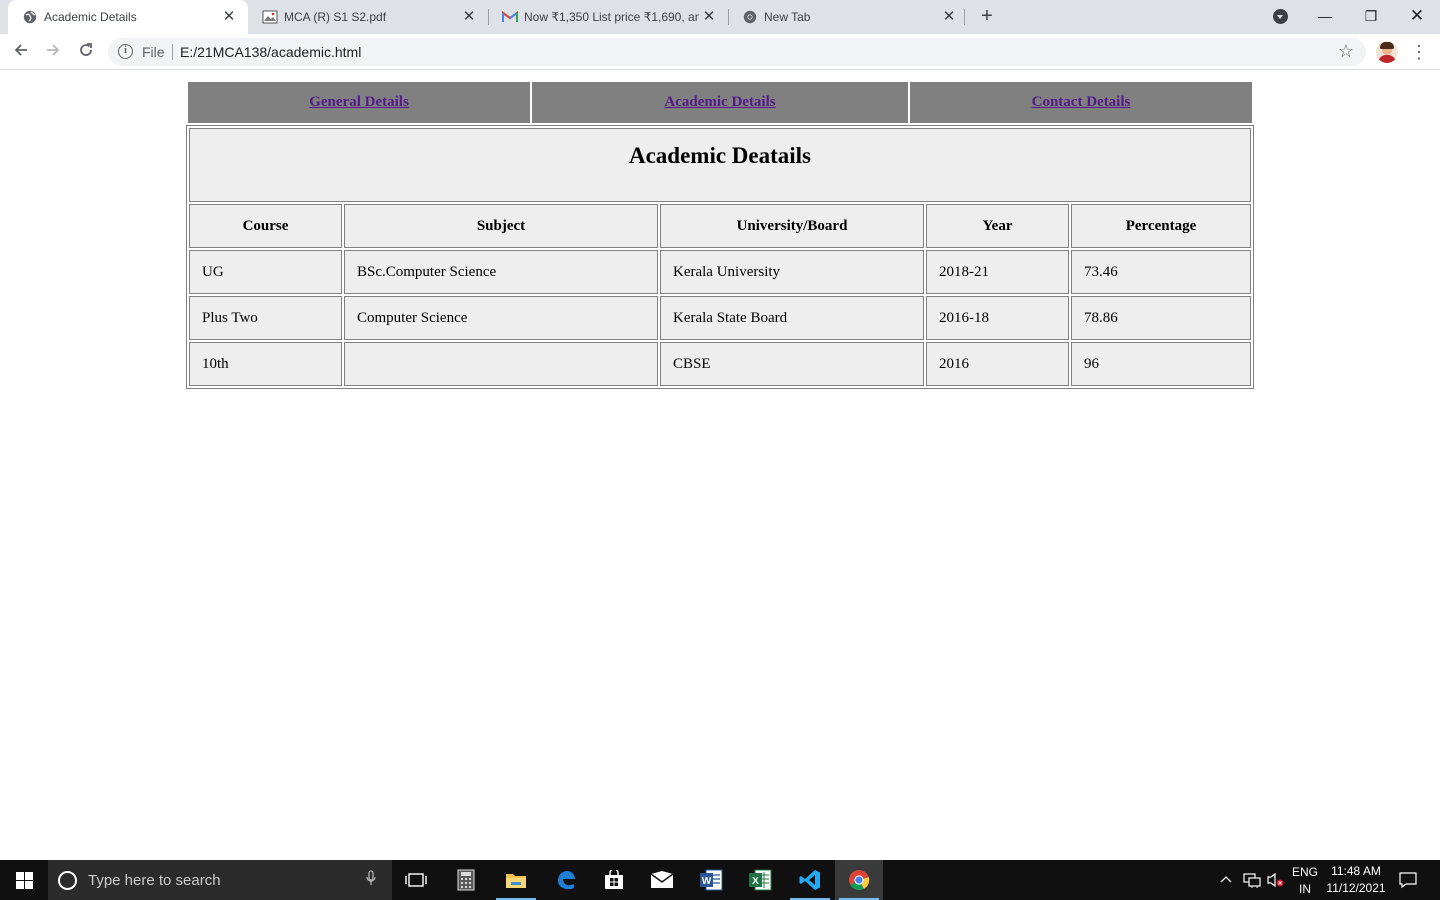  I want to click on notification-icon, so click(1408, 881).